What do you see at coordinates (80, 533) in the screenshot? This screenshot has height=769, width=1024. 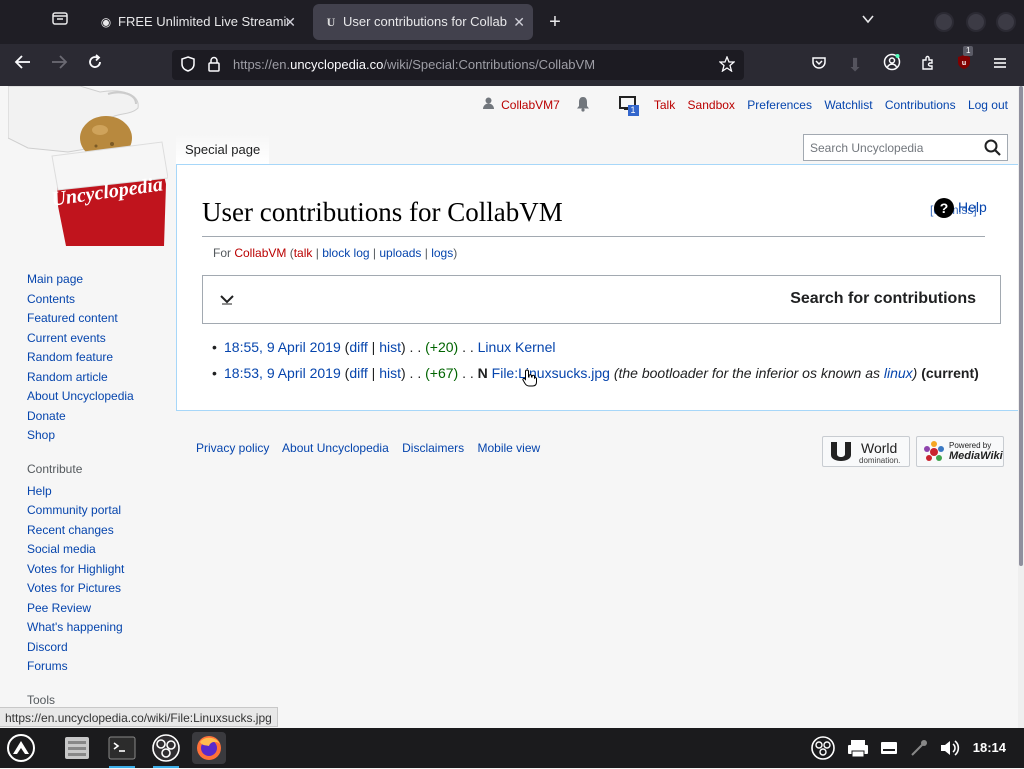 I see `sidebar-item-recent-changes: Recent changes` at bounding box center [80, 533].